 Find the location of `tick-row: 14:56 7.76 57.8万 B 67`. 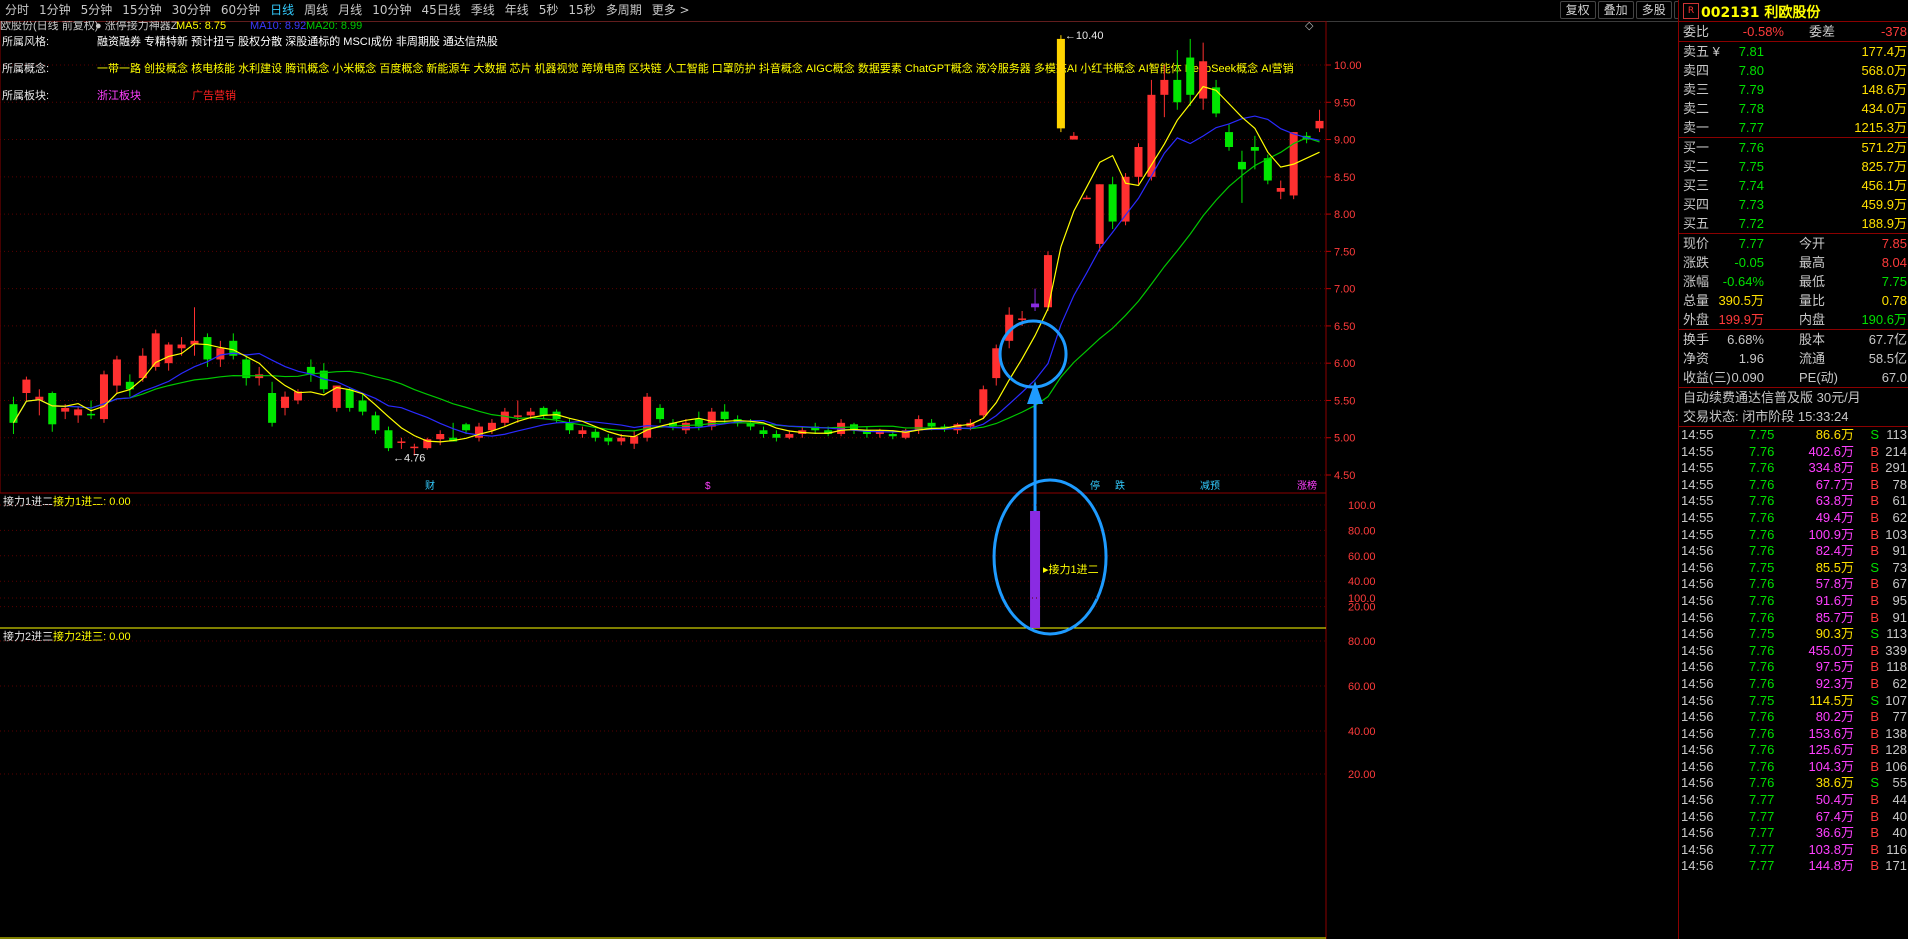

tick-row: 14:56 7.76 57.8万 B 67 is located at coordinates (1794, 584).